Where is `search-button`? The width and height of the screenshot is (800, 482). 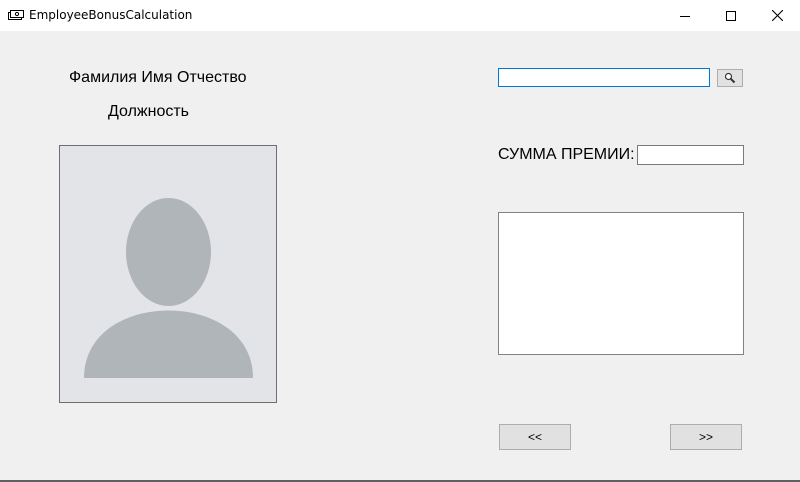
search-button is located at coordinates (730, 78).